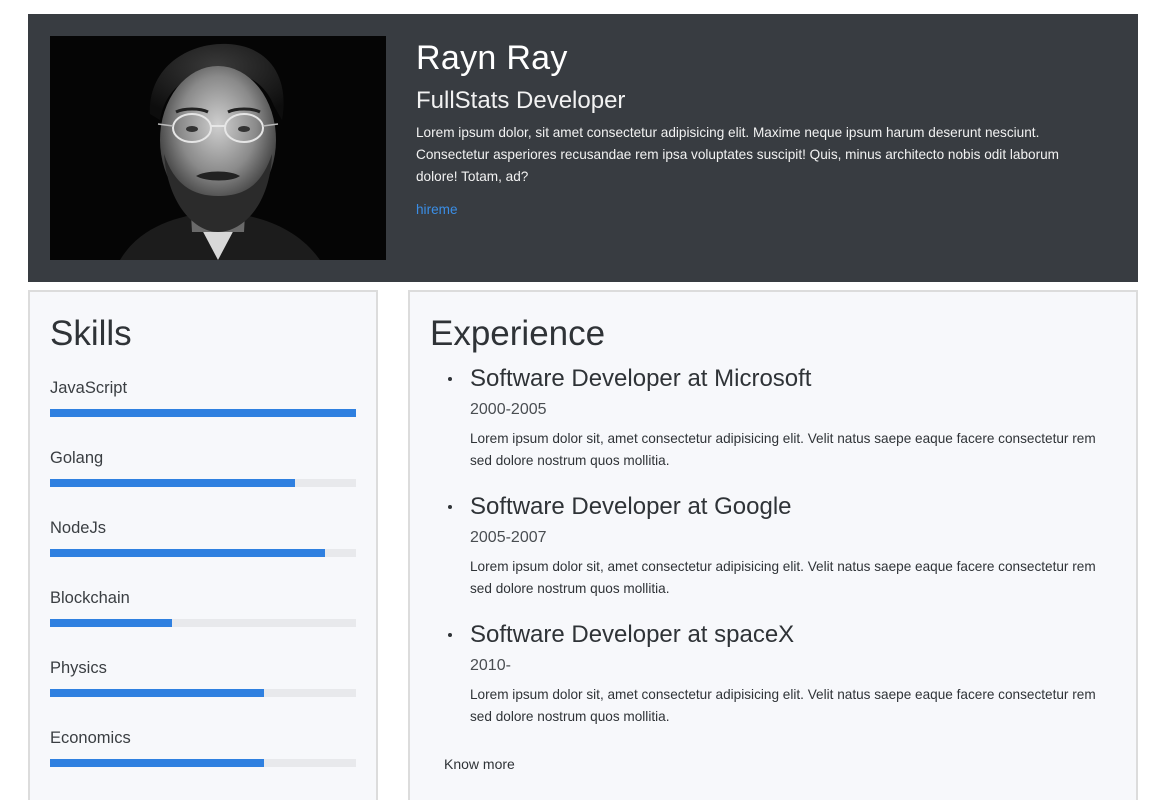 This screenshot has width=1172, height=800. What do you see at coordinates (508, 537) in the screenshot?
I see `experience-years: 2005-2007` at bounding box center [508, 537].